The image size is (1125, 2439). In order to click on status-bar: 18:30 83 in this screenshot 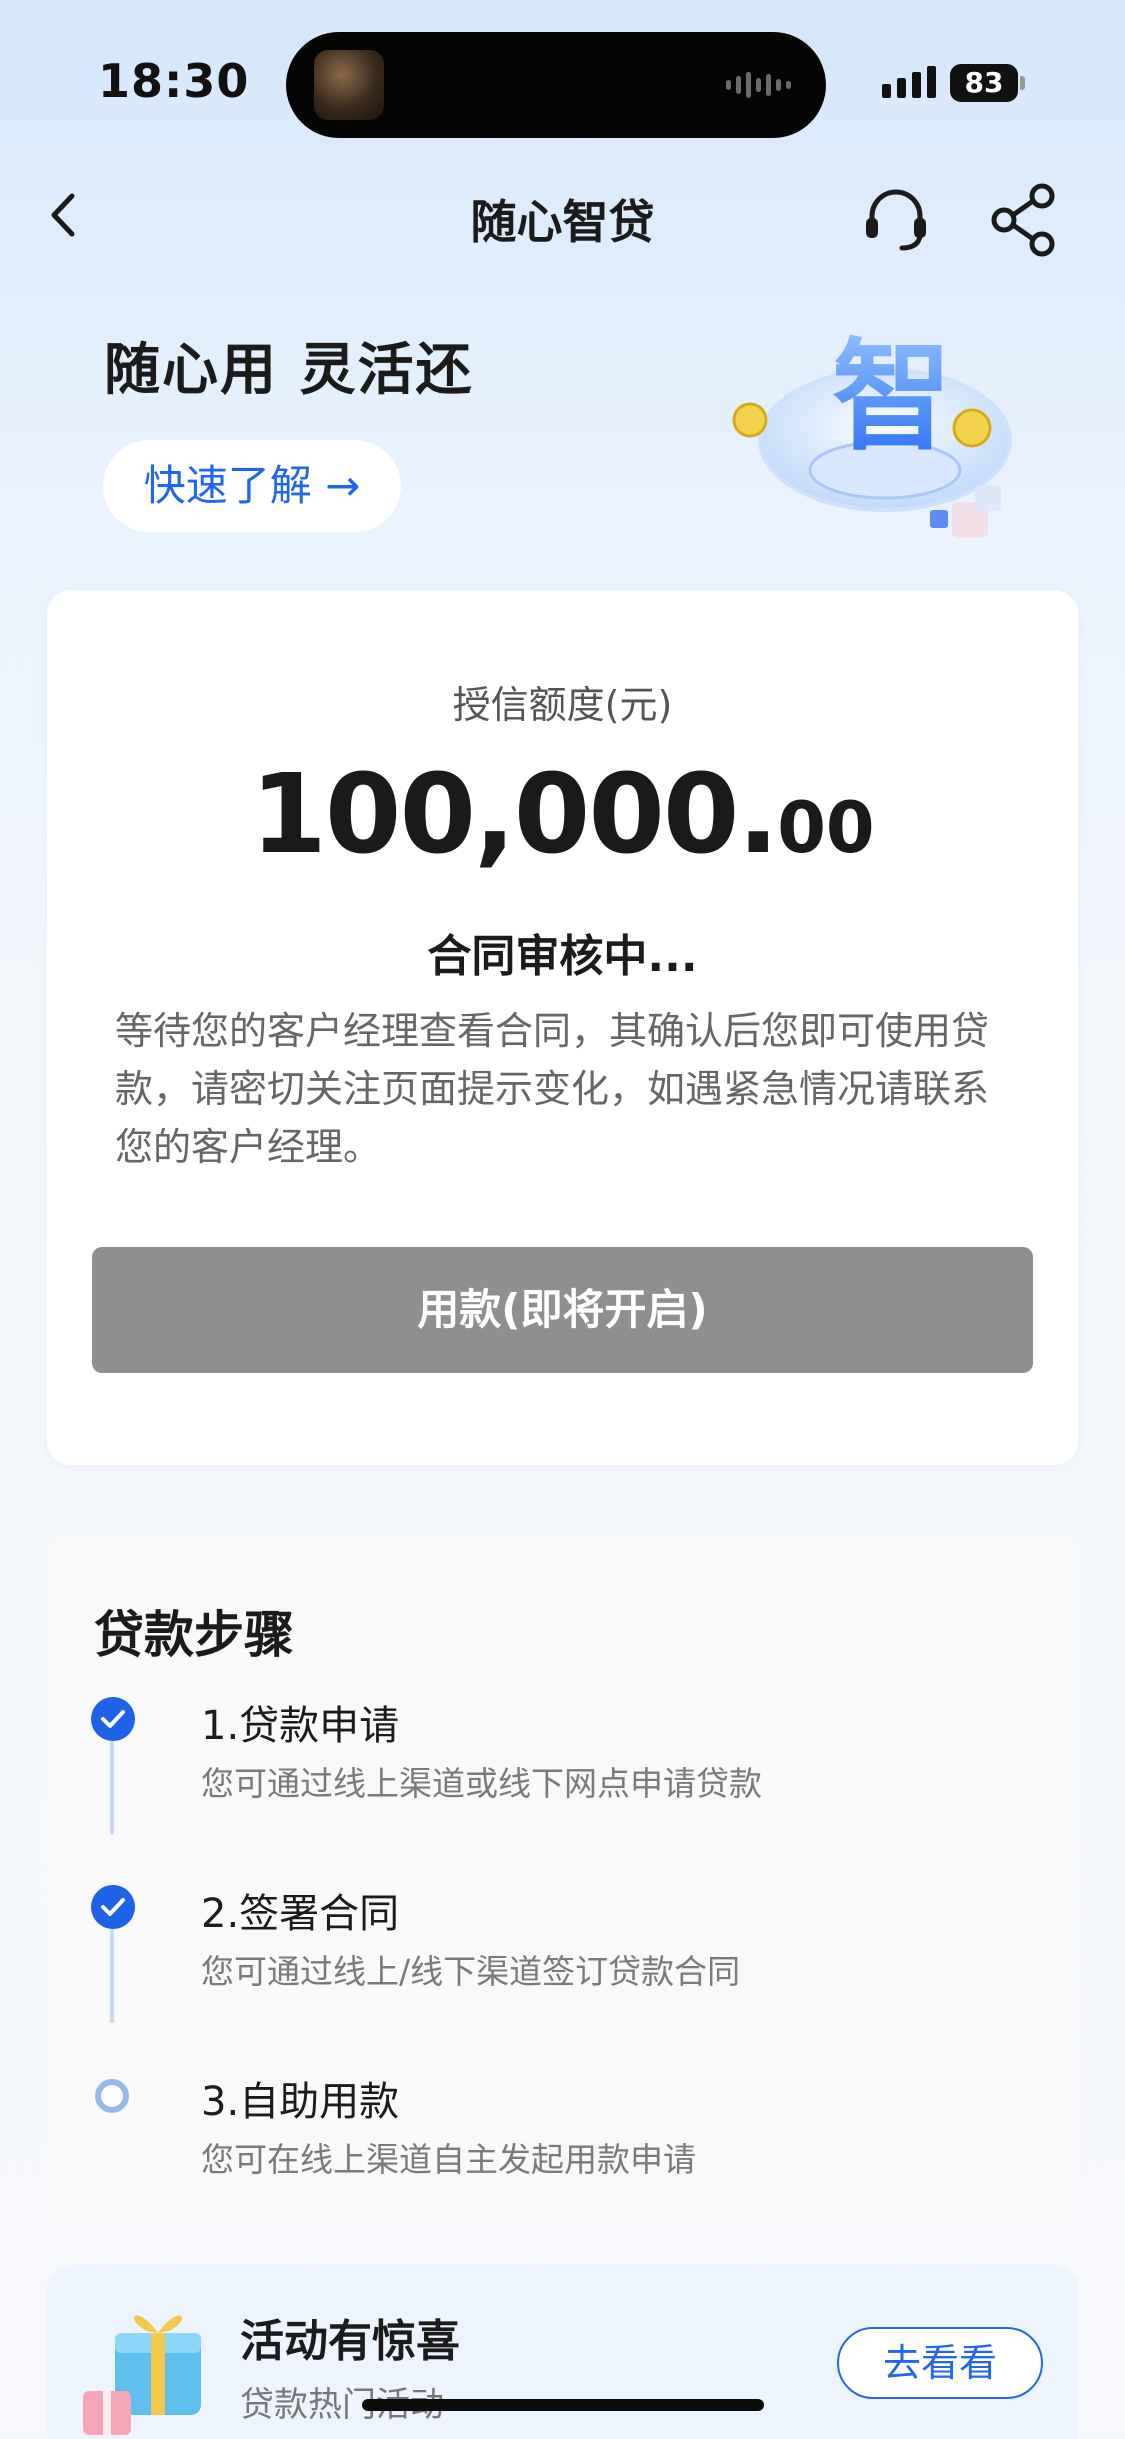, I will do `click(562, 85)`.